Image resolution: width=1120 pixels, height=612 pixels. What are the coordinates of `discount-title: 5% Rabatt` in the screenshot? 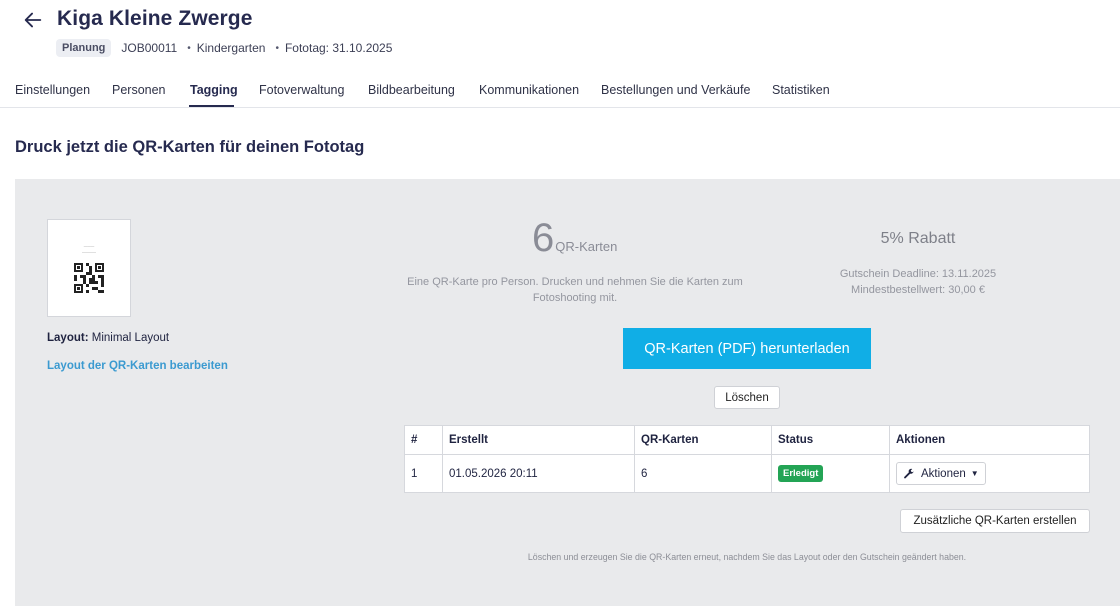 It's located at (918, 238).